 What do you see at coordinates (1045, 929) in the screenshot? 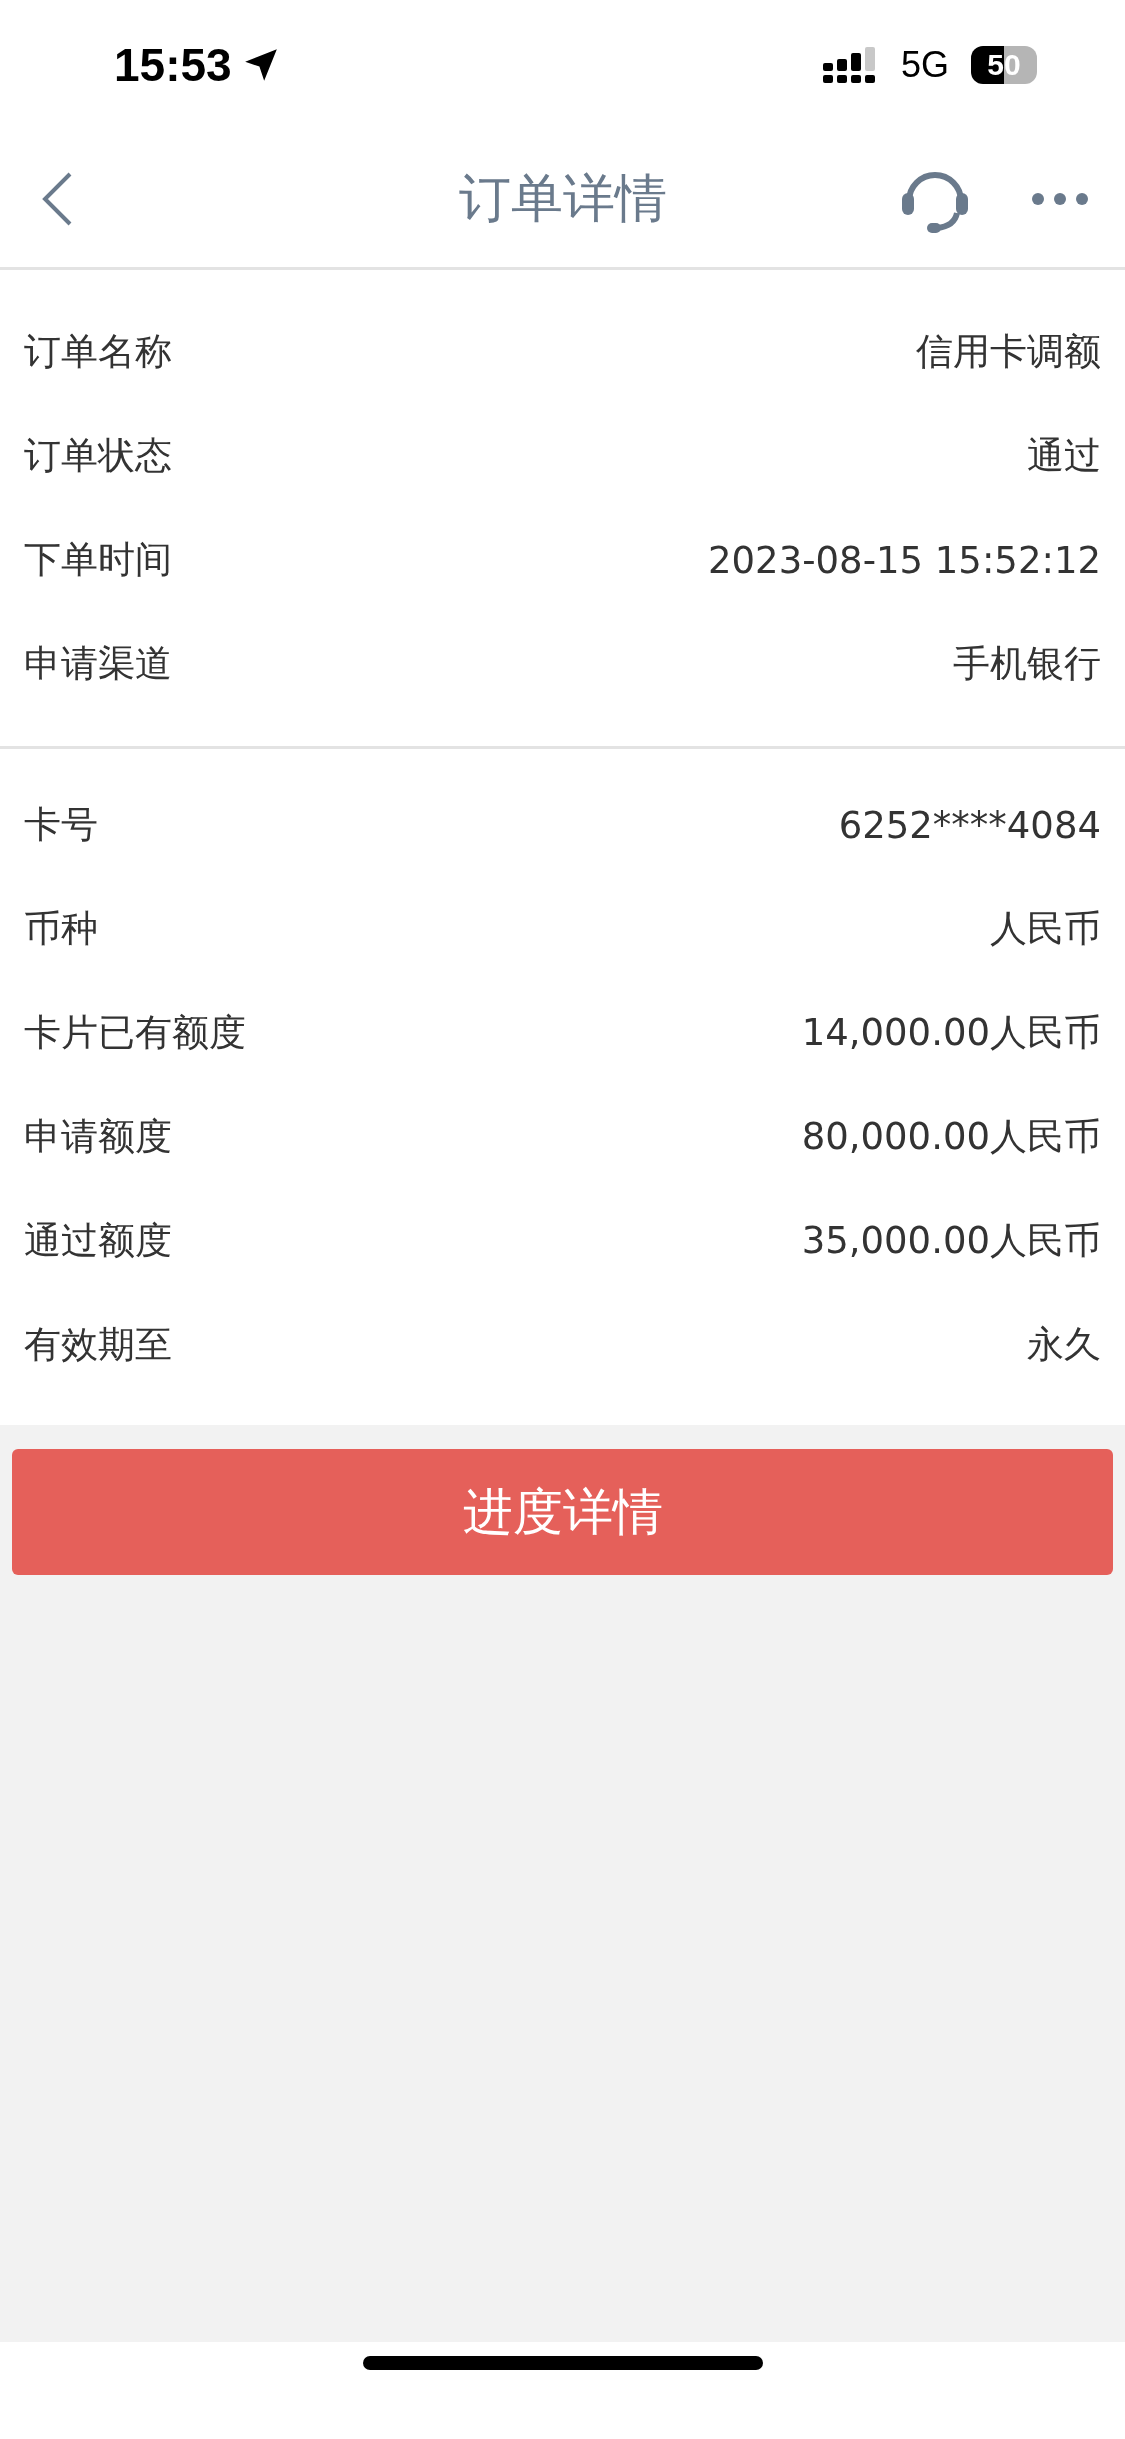
I see `field-value: 人民币` at bounding box center [1045, 929].